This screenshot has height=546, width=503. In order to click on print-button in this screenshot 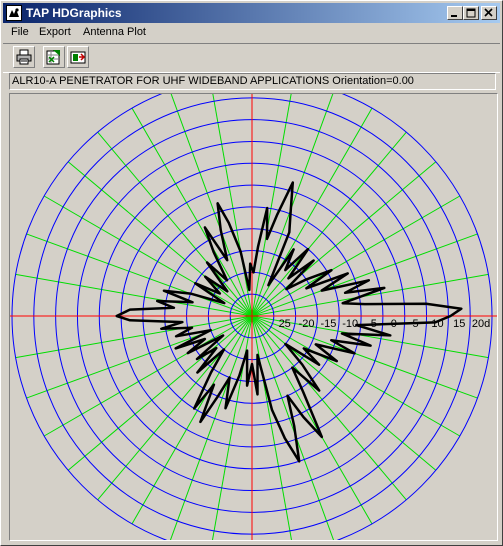, I will do `click(24, 57)`.